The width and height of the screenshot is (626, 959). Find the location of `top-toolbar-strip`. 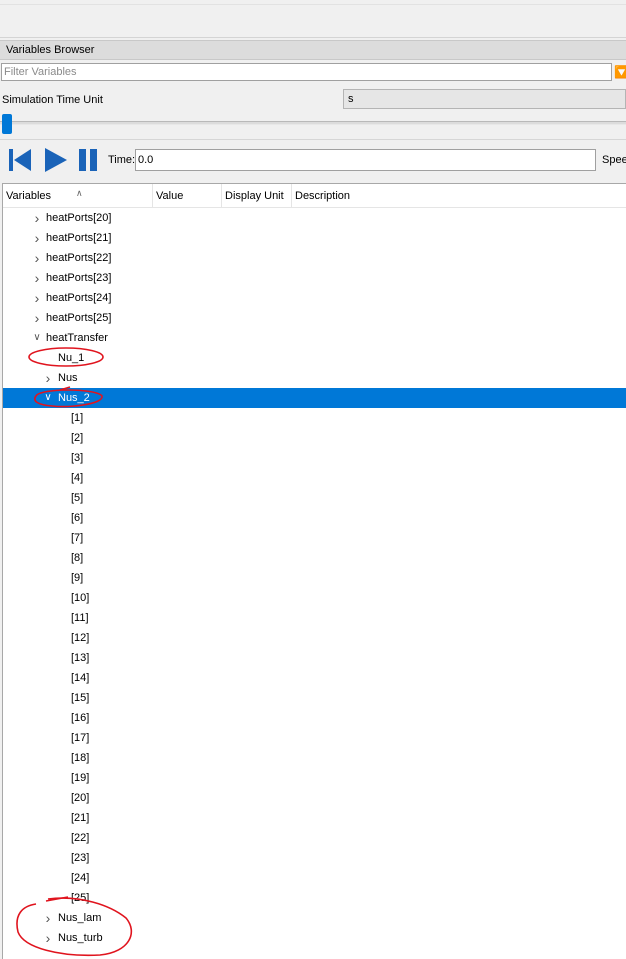

top-toolbar-strip is located at coordinates (313, 19).